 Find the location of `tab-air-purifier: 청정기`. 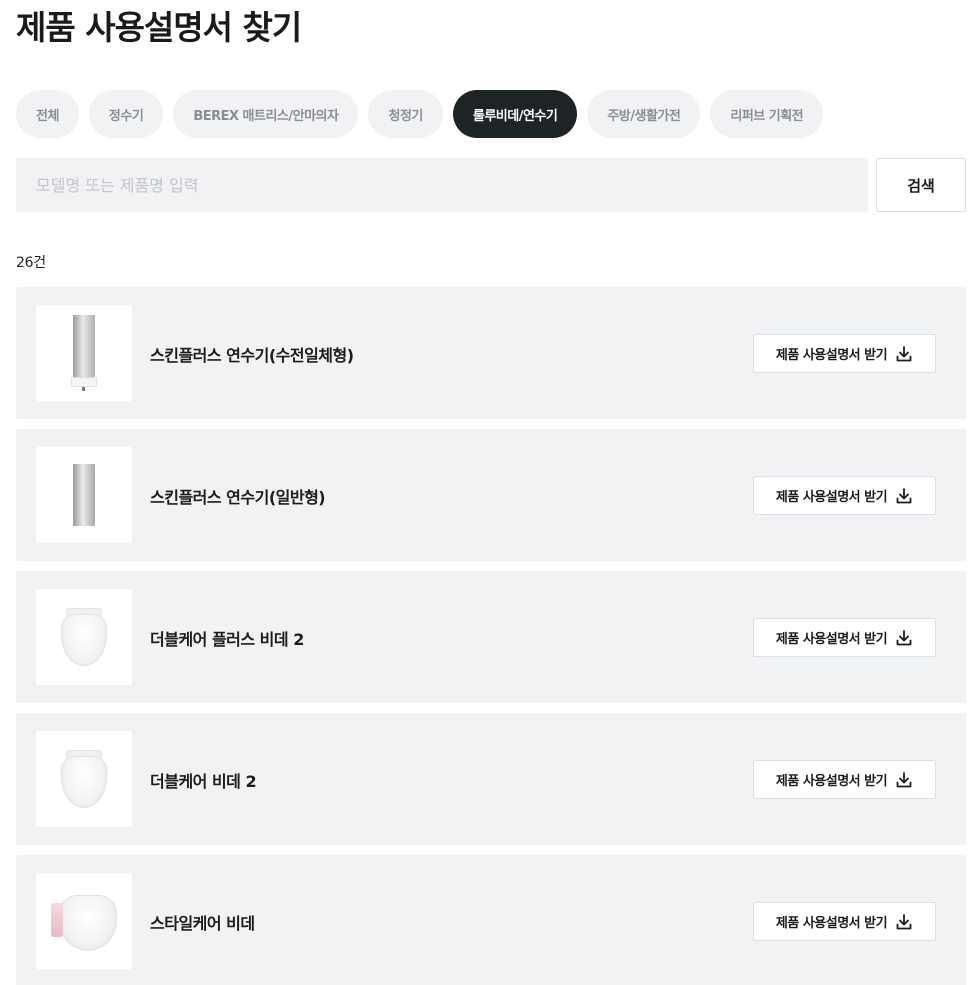

tab-air-purifier: 청정기 is located at coordinates (405, 114).